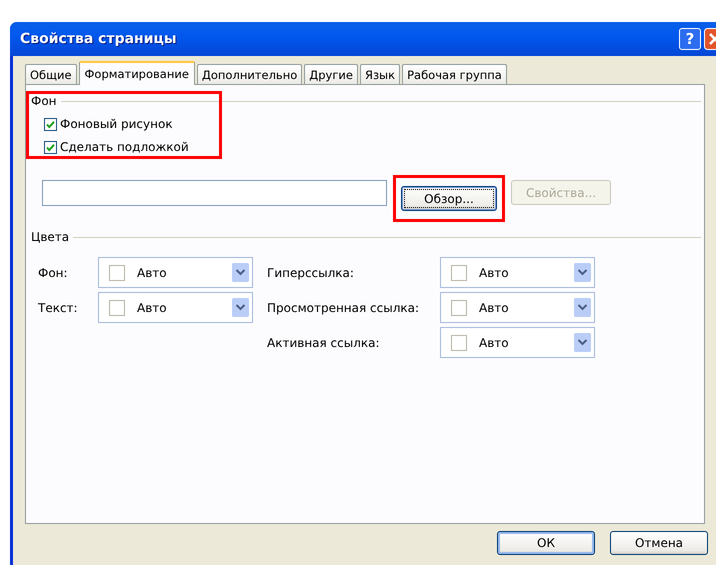  What do you see at coordinates (454, 74) in the screenshot?
I see `tab: Рабочая группа` at bounding box center [454, 74].